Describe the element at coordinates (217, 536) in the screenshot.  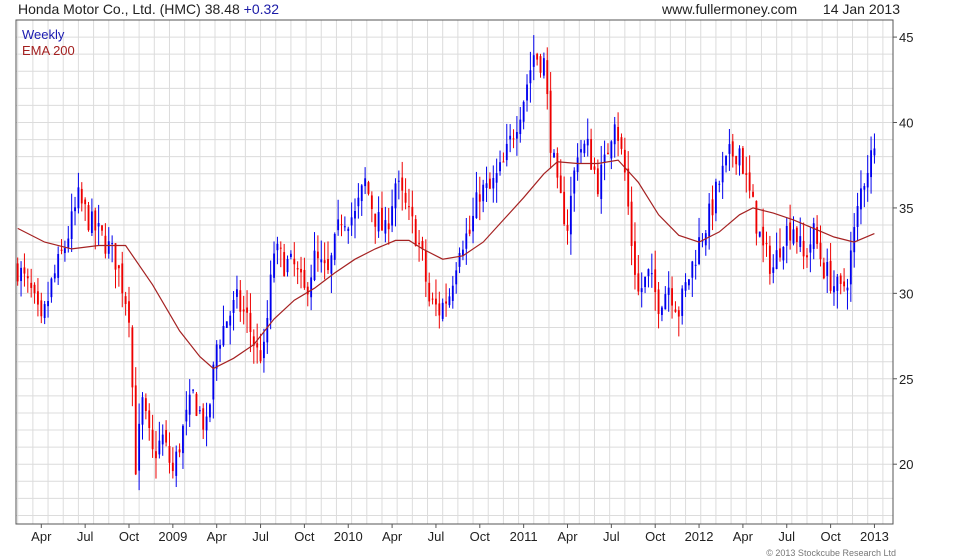
I see `x-tick-label: Apr` at that location.